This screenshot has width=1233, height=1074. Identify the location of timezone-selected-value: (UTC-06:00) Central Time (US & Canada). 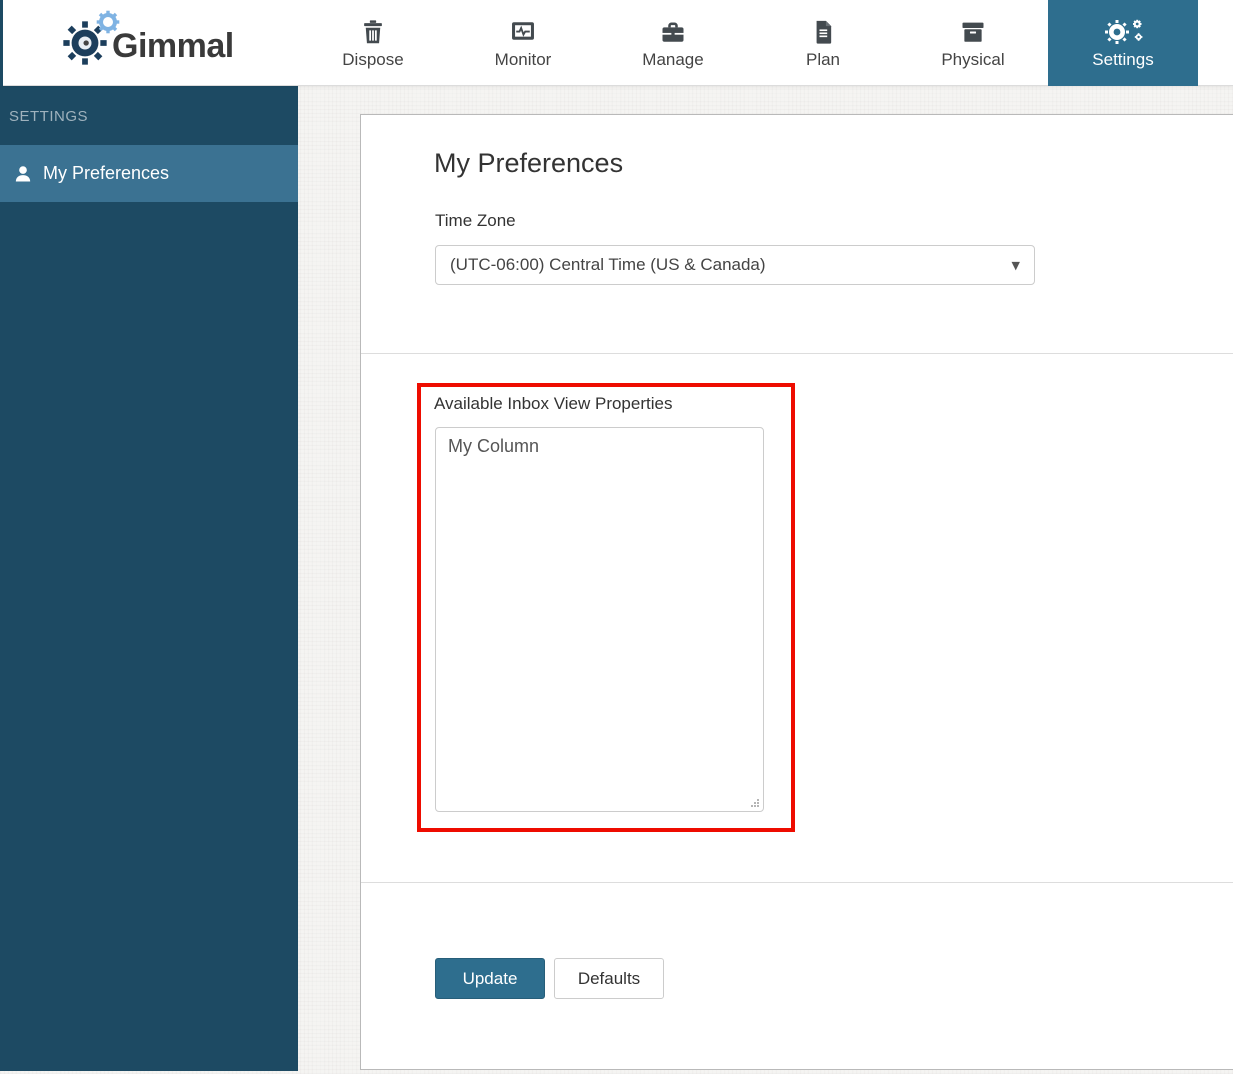
(608, 264).